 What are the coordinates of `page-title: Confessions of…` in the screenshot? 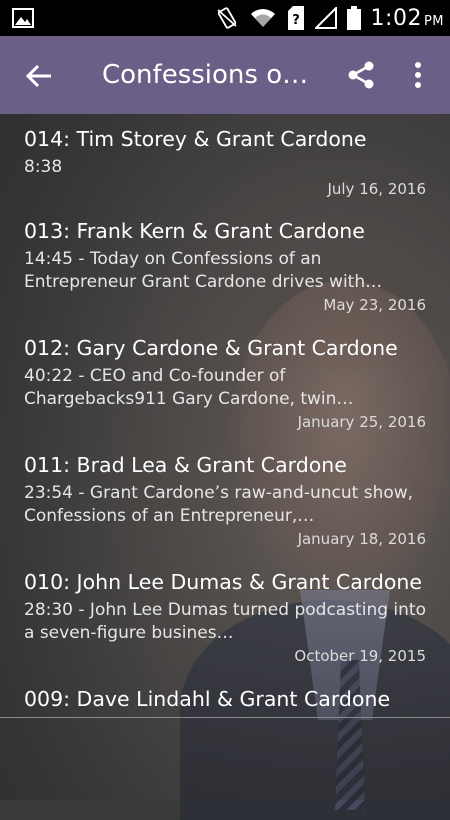 It's located at (209, 75).